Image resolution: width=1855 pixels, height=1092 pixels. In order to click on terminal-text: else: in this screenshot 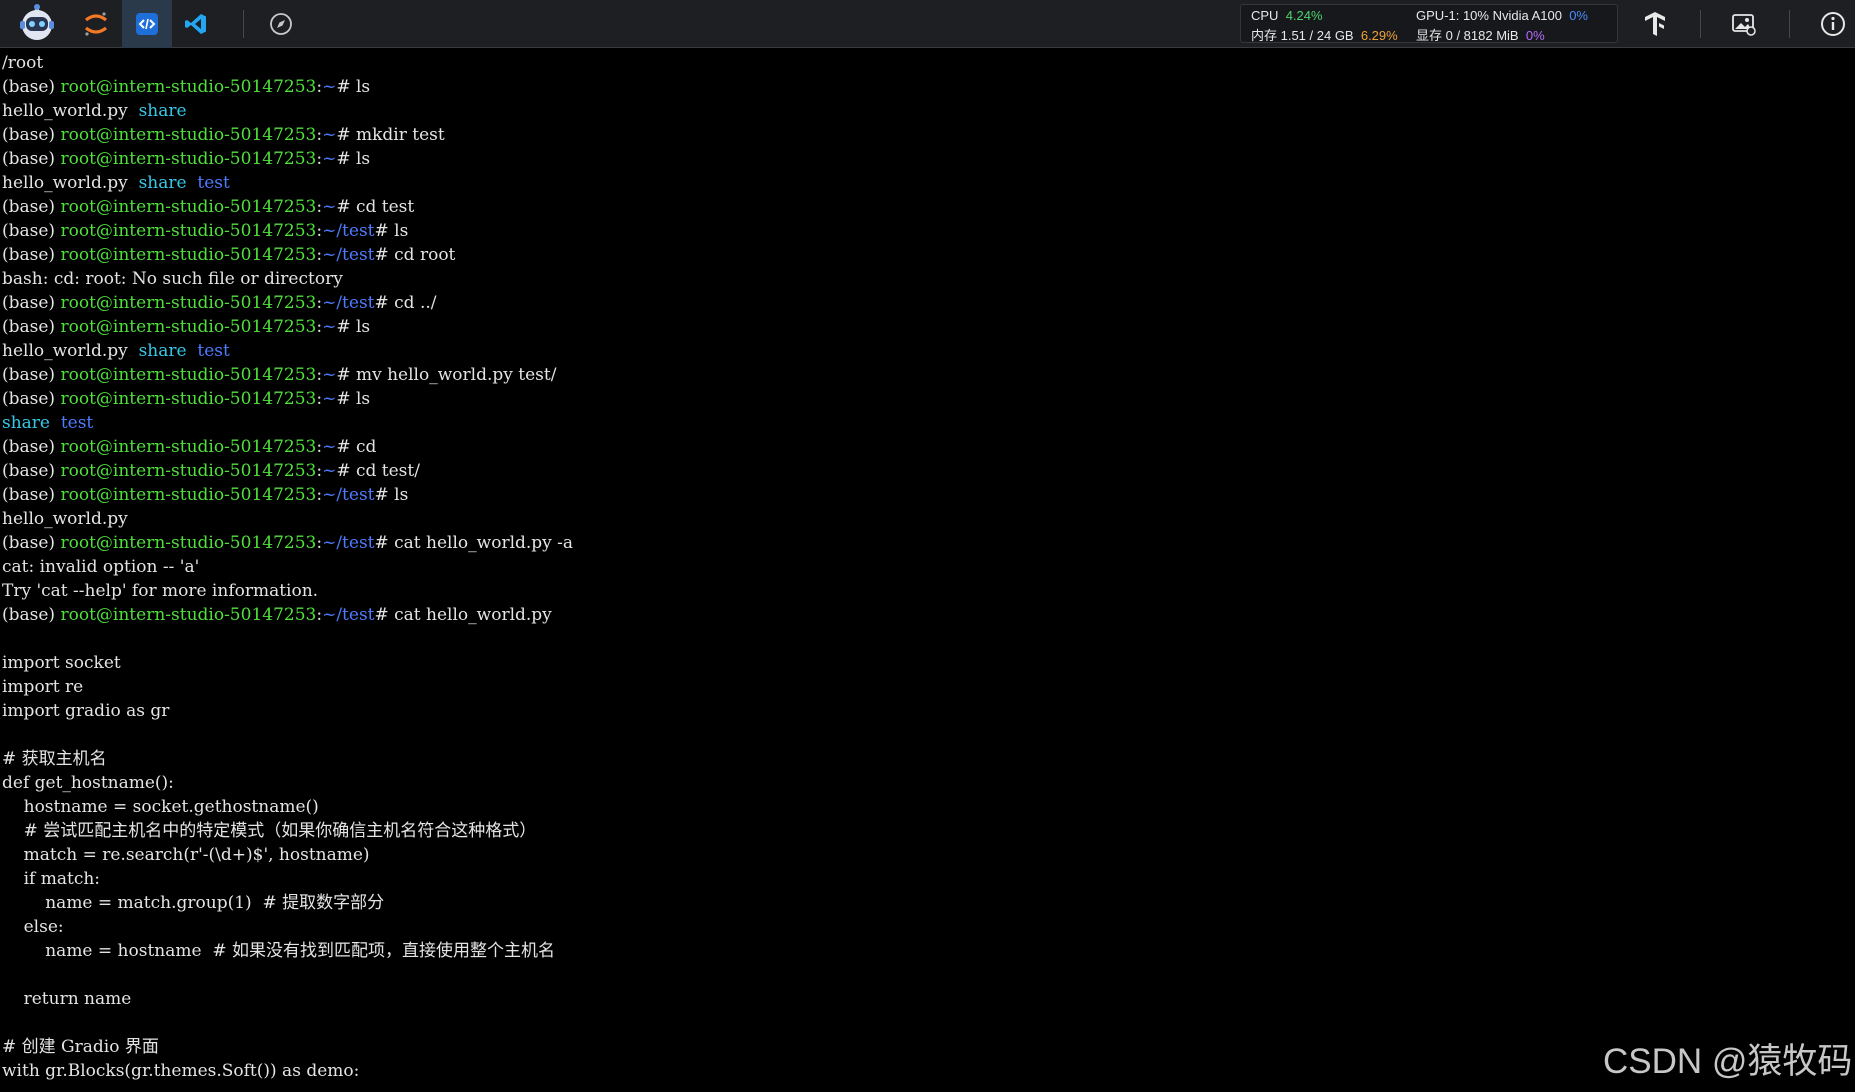, I will do `click(33, 927)`.